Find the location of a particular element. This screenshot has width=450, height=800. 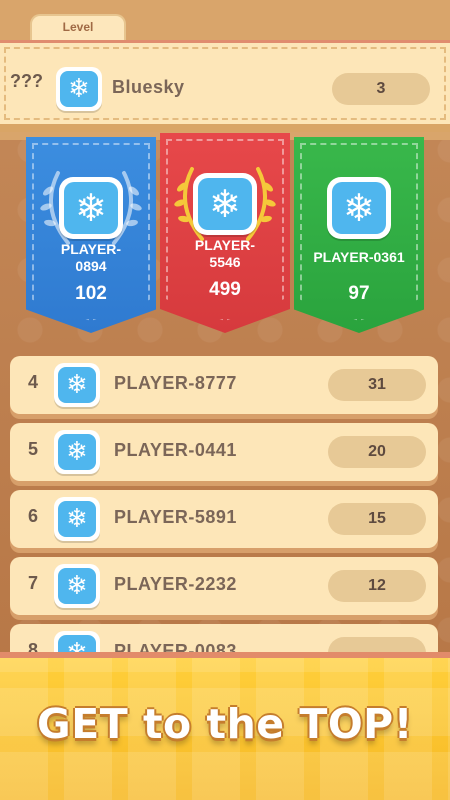

rank-number: 4 is located at coordinates (33, 382).